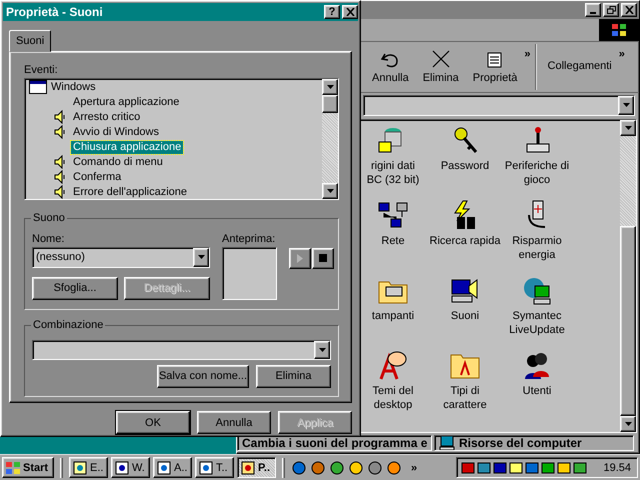 The width and height of the screenshot is (640, 480). What do you see at coordinates (153, 422) in the screenshot?
I see `dialog-button: OK` at bounding box center [153, 422].